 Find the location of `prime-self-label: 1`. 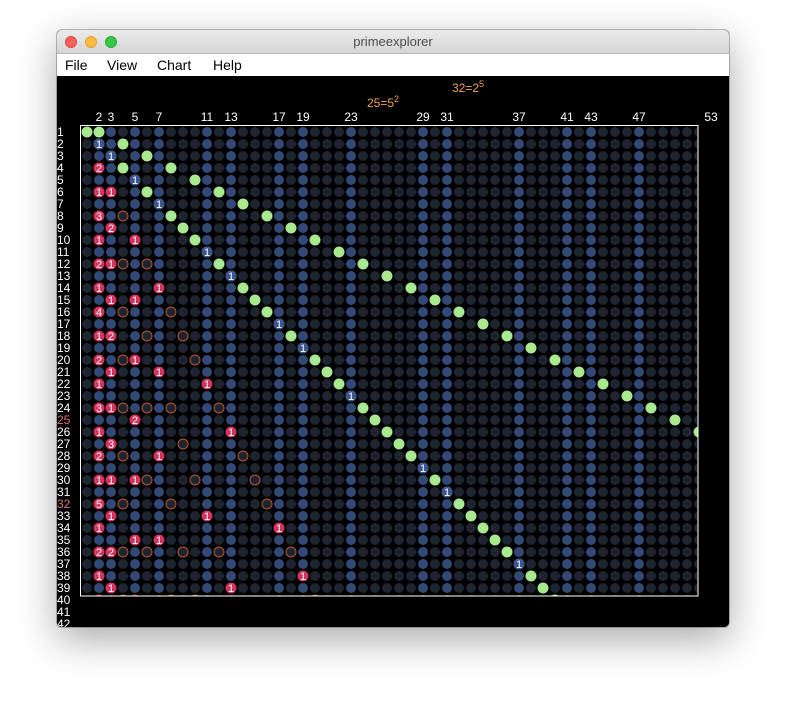

prime-self-label: 1 is located at coordinates (279, 325).